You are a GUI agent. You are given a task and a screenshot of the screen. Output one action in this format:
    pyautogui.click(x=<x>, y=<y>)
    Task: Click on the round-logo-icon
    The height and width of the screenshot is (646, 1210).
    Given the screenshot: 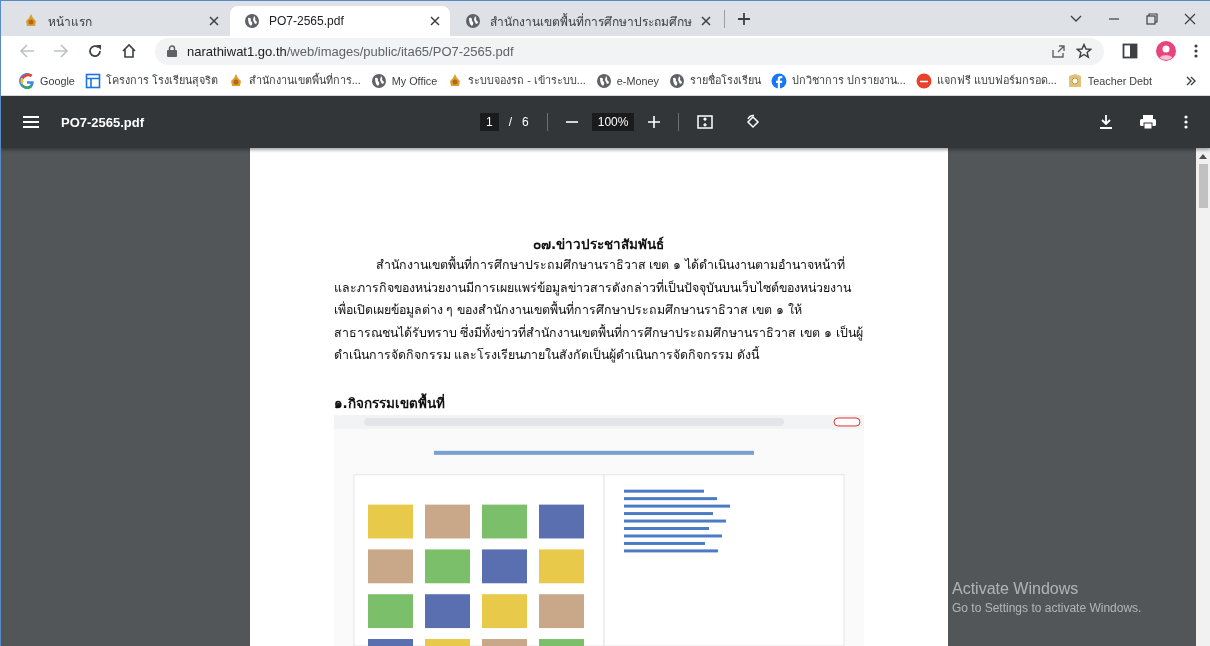 What is the action you would take?
    pyautogui.click(x=923, y=80)
    